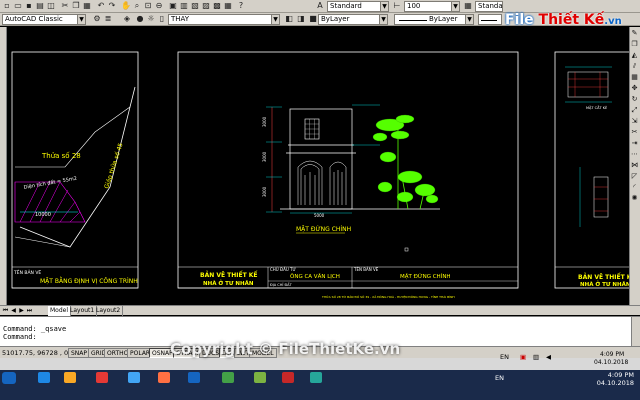  Describe the element at coordinates (70, 377) in the screenshot. I see `explorer-icon` at that location.